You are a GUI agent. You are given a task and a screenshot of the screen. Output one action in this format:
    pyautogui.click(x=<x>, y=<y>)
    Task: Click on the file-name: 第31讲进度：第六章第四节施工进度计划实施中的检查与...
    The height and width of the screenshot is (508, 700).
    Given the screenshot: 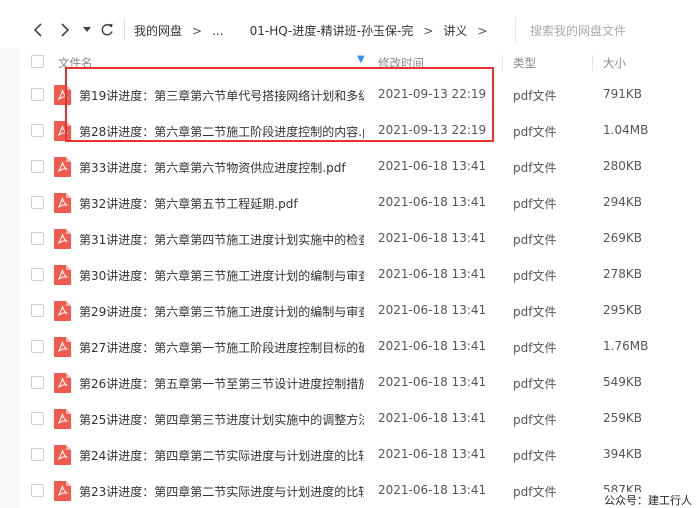 What is the action you would take?
    pyautogui.click(x=221, y=239)
    